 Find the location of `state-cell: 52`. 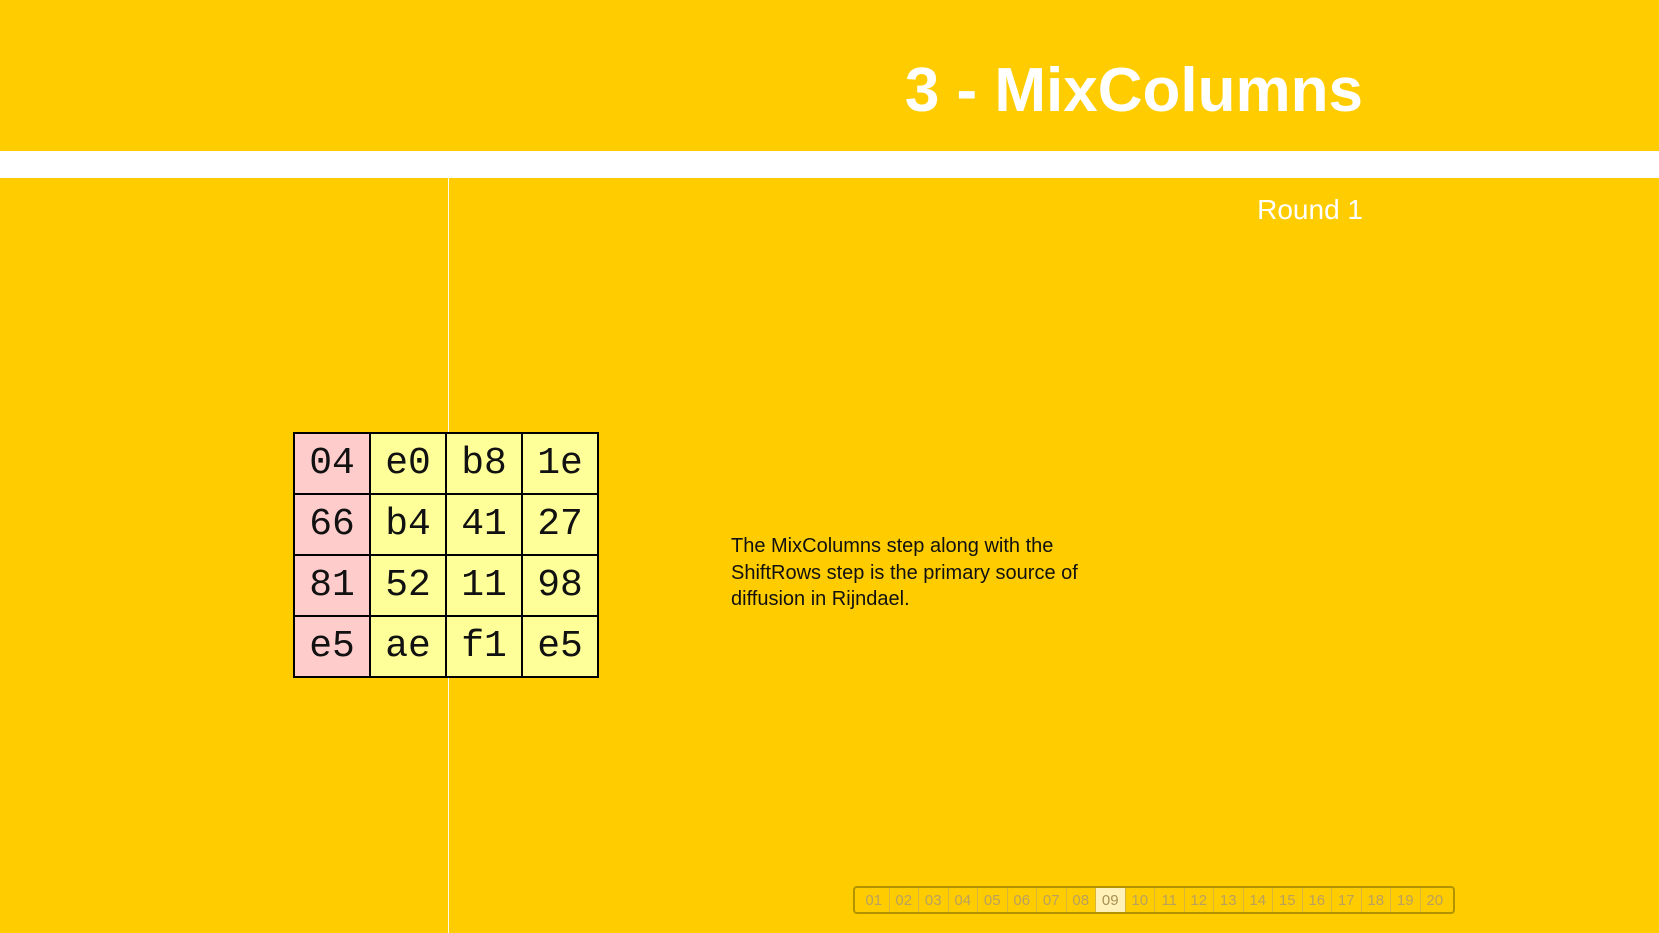

state-cell: 52 is located at coordinates (408, 585).